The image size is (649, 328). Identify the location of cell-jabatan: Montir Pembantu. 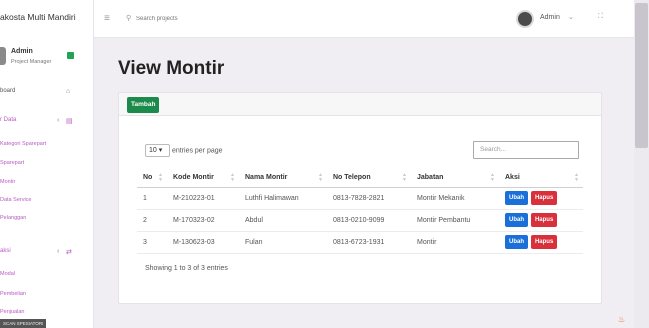
(455, 220).